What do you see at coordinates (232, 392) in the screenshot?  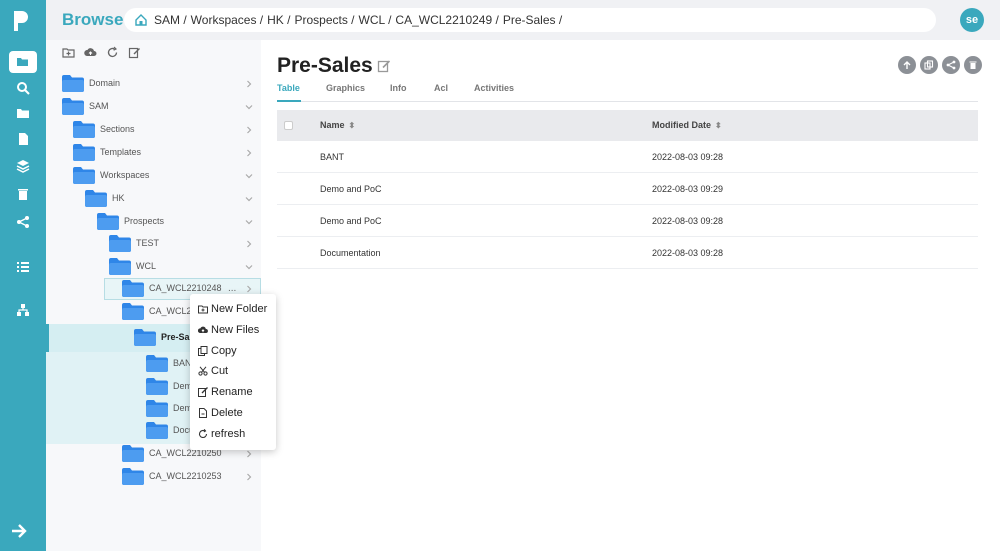 I see `menu-item-label: Rename` at bounding box center [232, 392].